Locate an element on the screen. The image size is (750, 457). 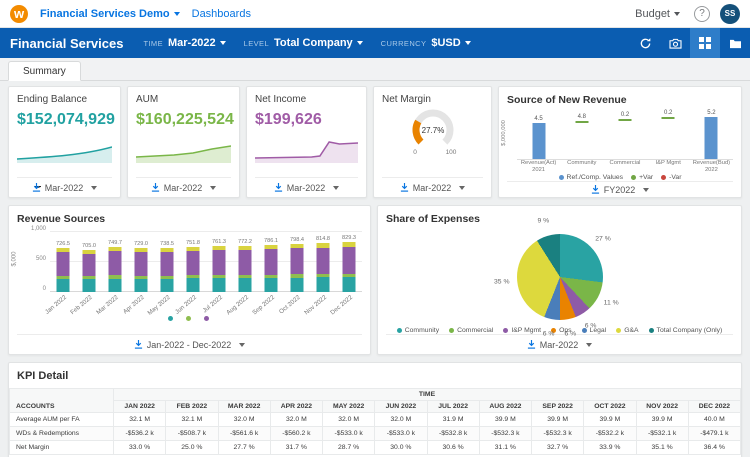
legend-item: Commercial is located at coordinates (471, 330).